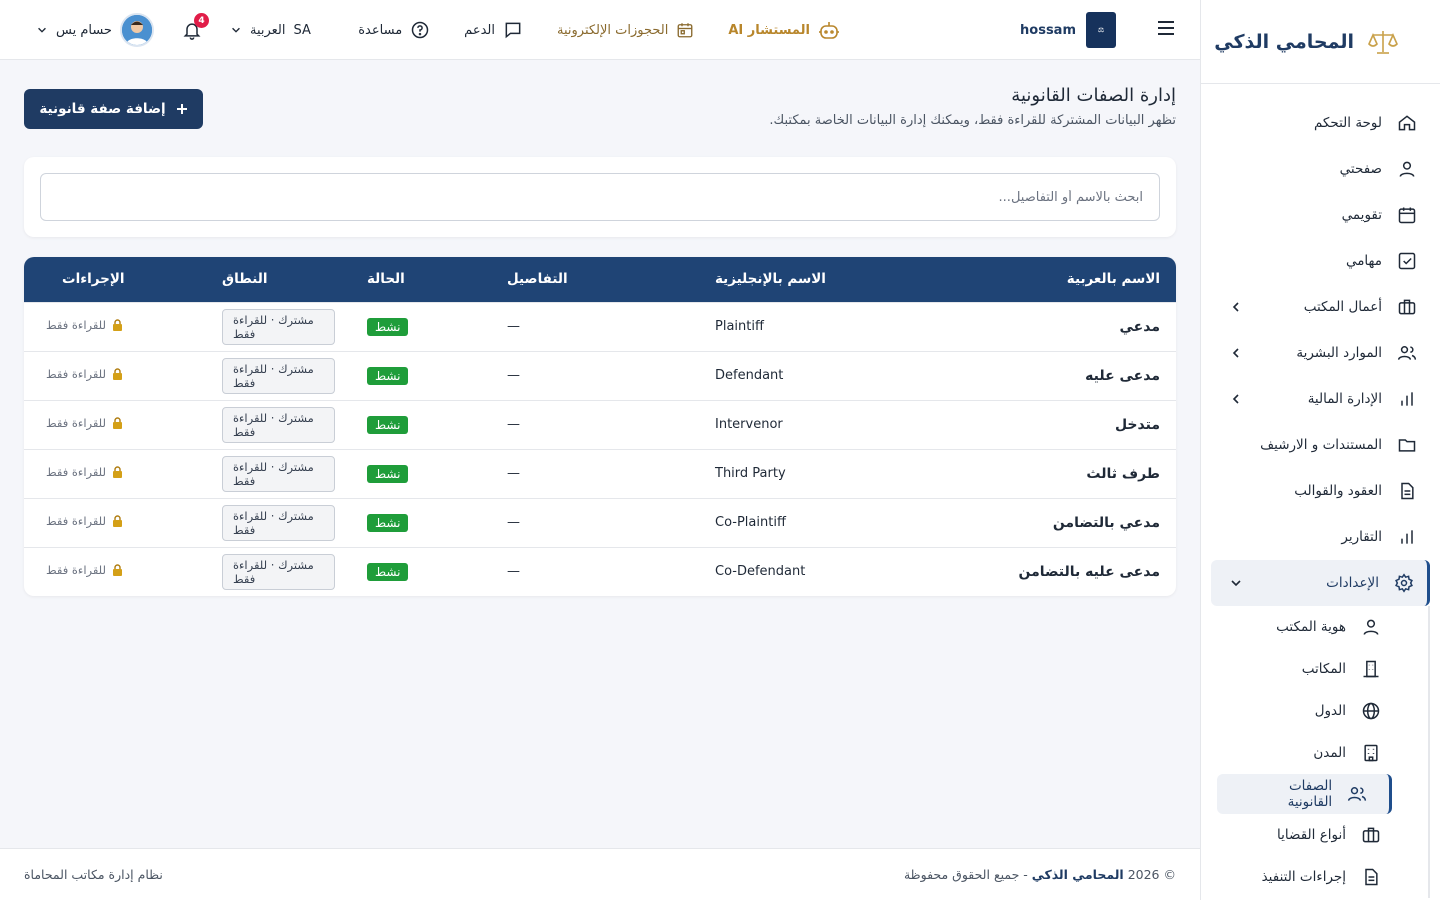 The image size is (1440, 900). What do you see at coordinates (93, 874) in the screenshot?
I see `system-name: نظام إدارة مكاتب المحاماة` at bounding box center [93, 874].